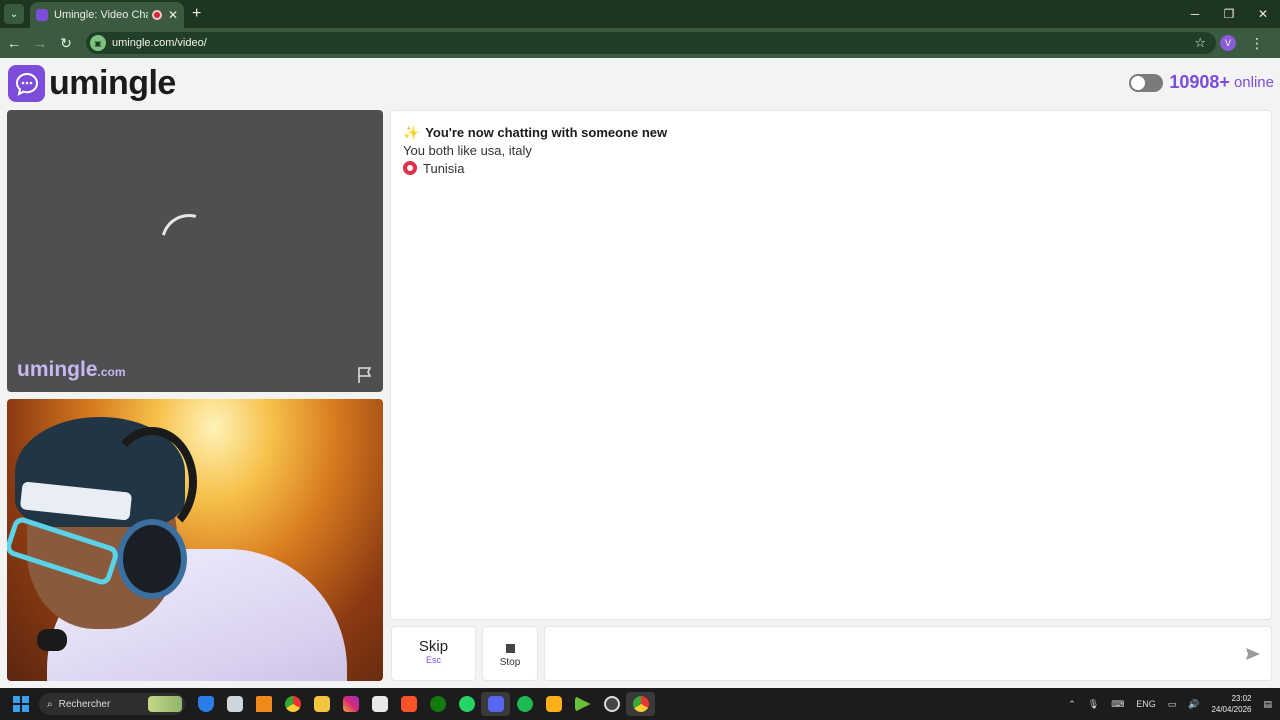 Image resolution: width=1280 pixels, height=720 pixels. I want to click on site-logo: umingle, so click(92, 83).